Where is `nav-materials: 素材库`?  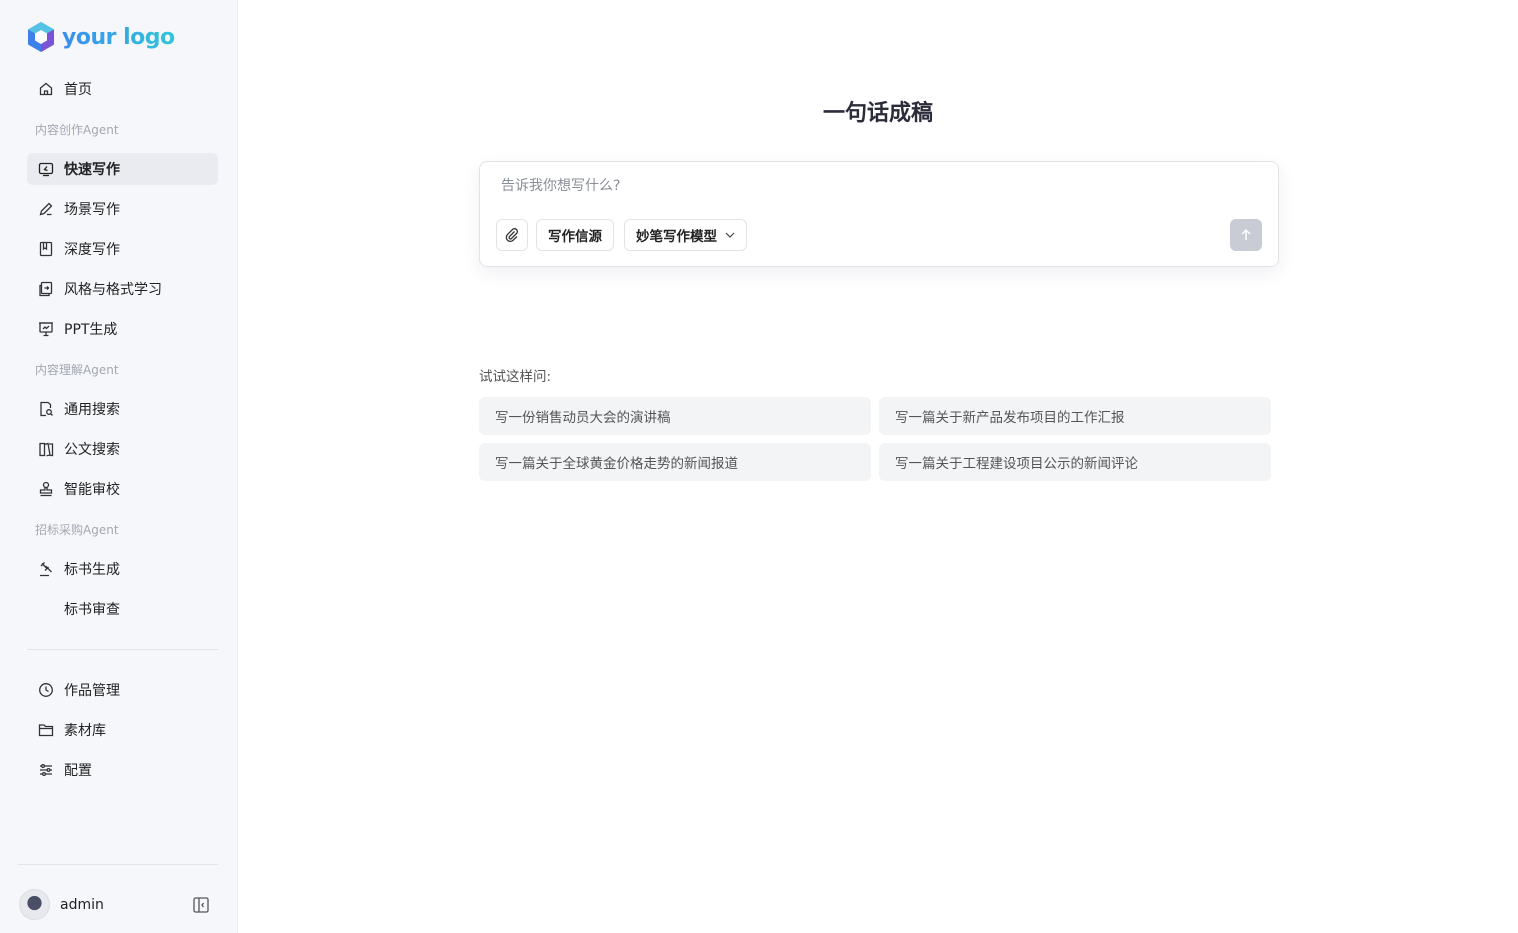 nav-materials: 素材库 is located at coordinates (122, 730).